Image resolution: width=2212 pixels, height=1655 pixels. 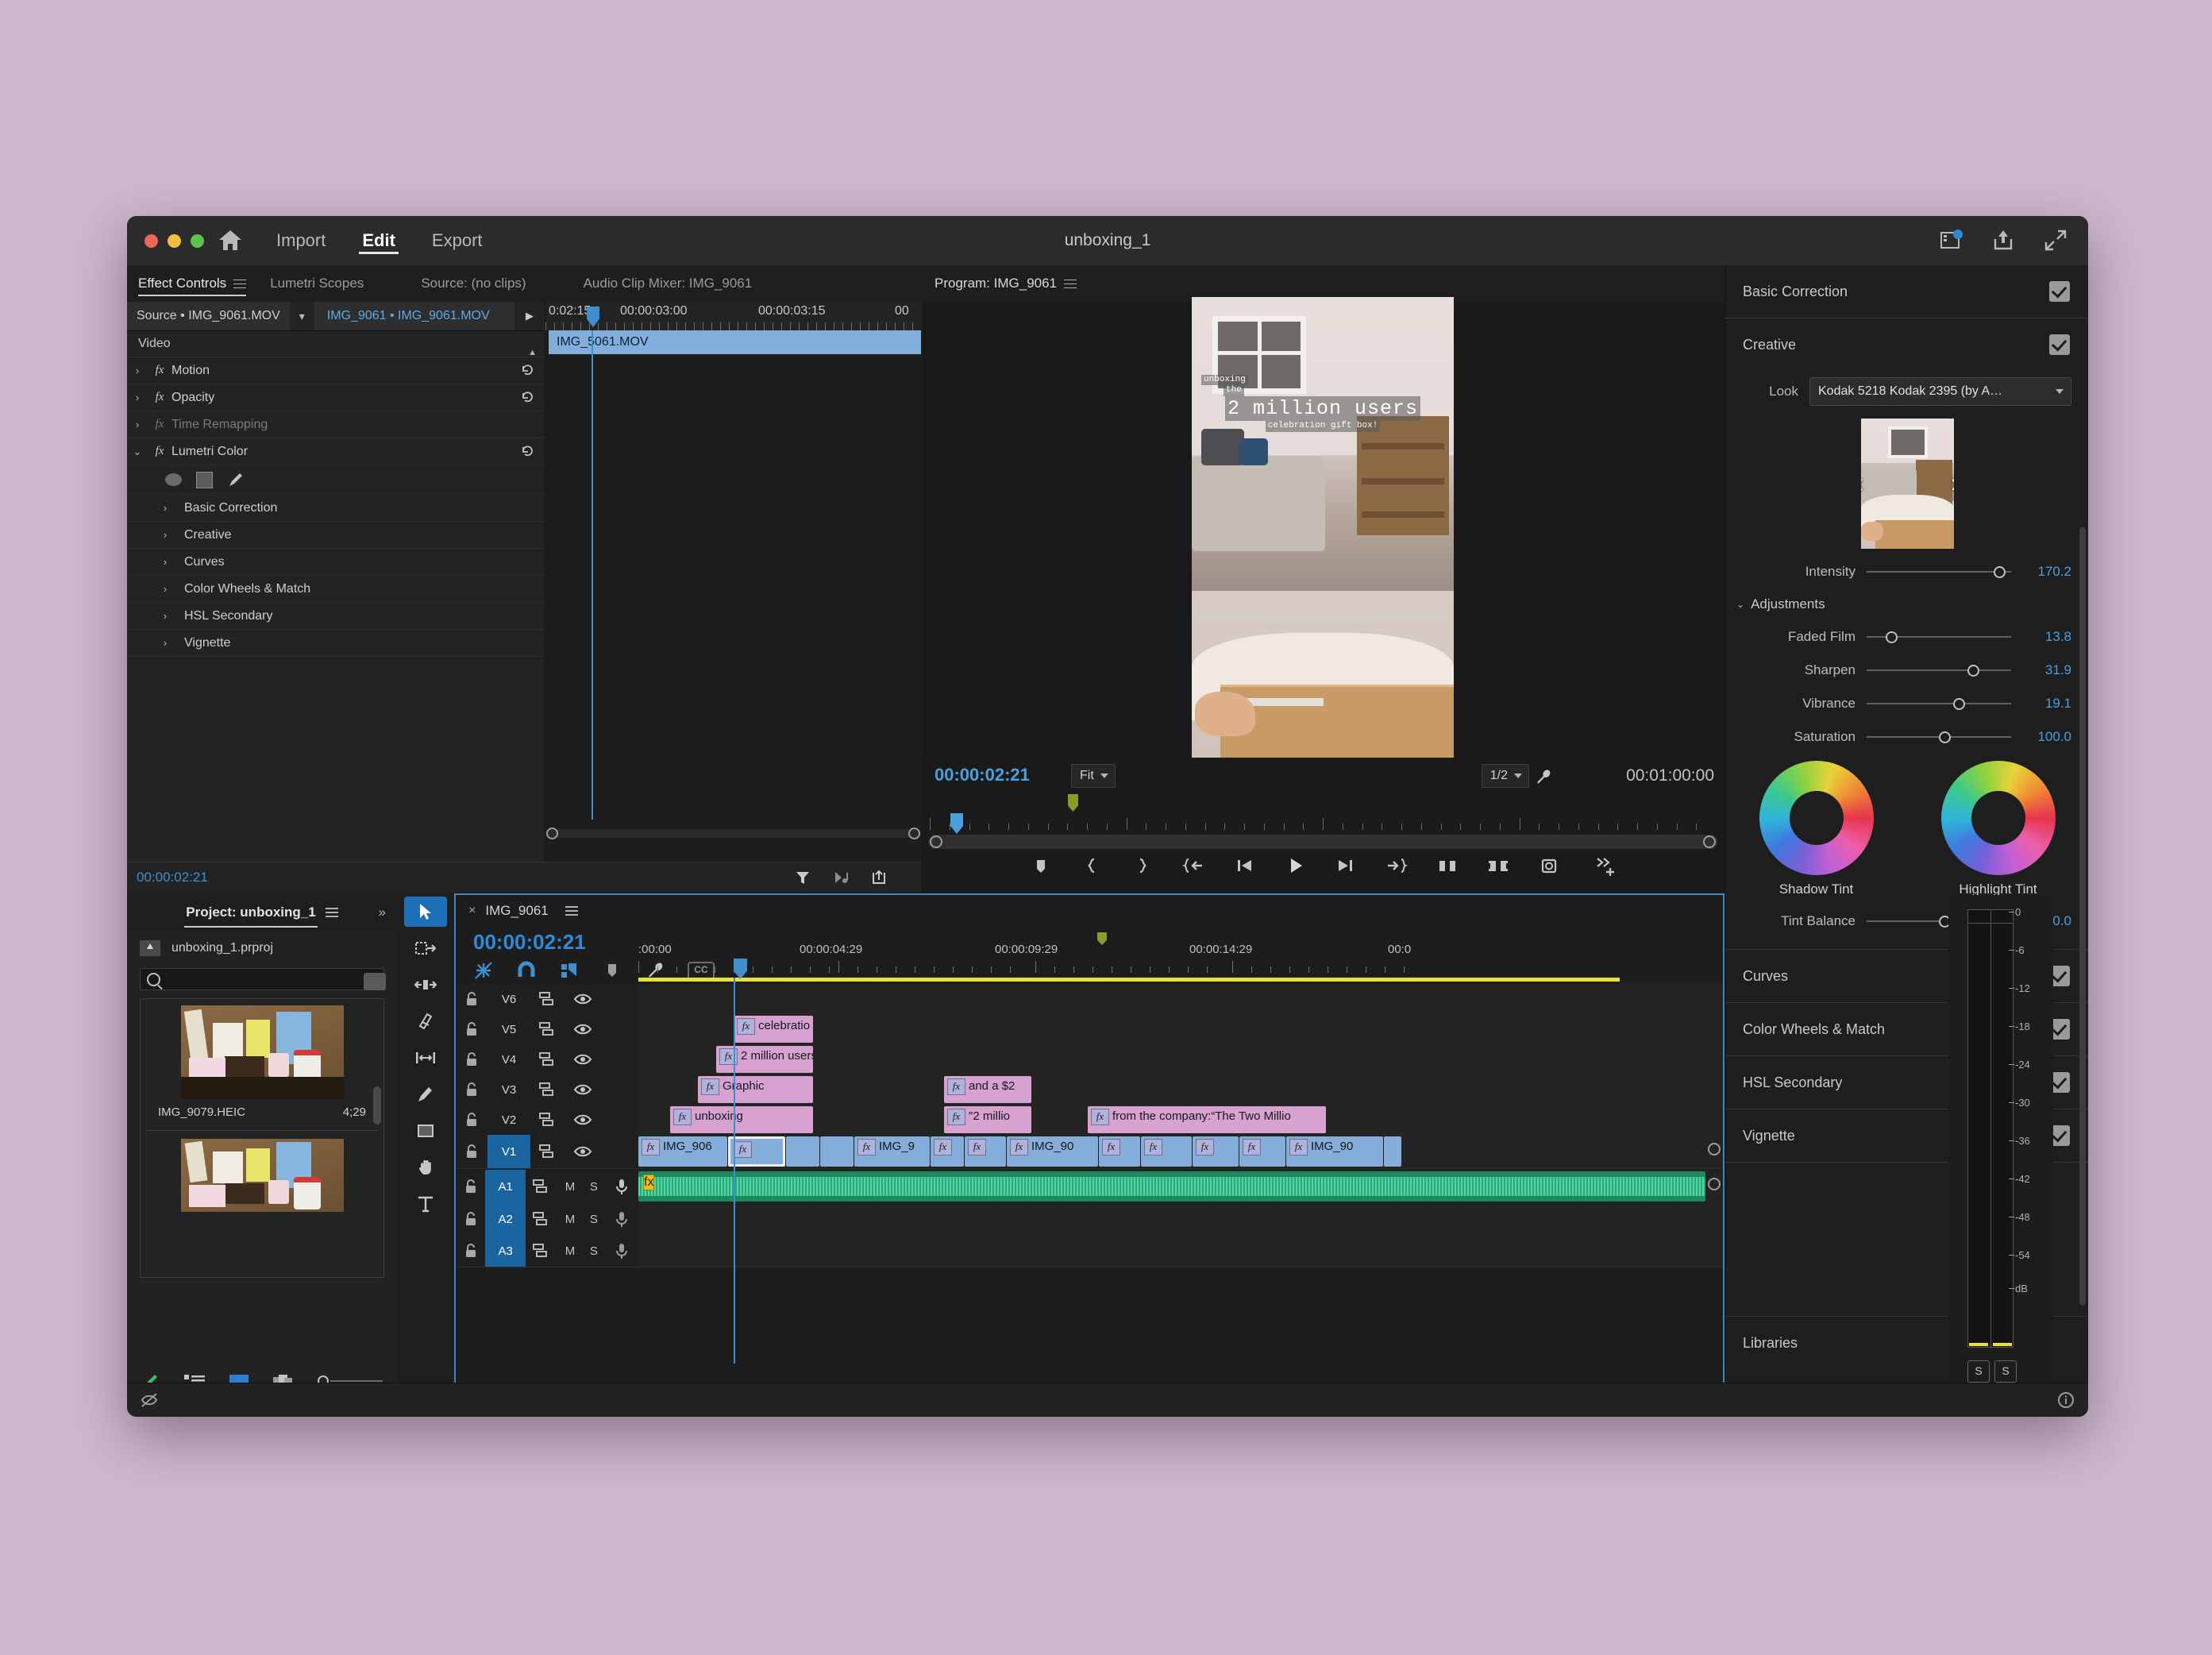 What do you see at coordinates (137, 452) in the screenshot?
I see `twirl-icon: ⌄` at bounding box center [137, 452].